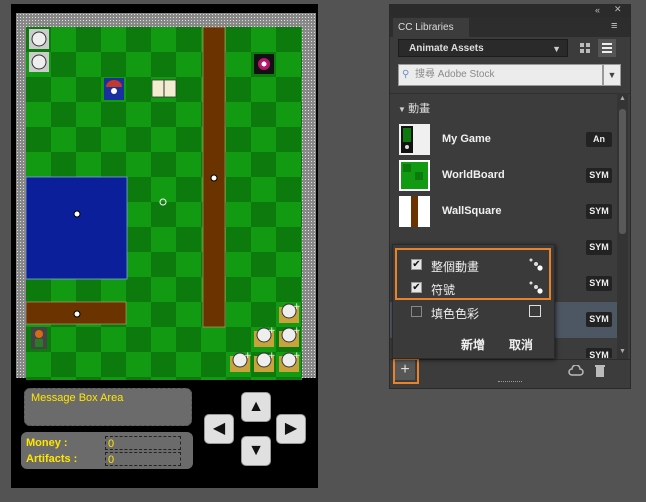  I want to click on message-box: Message Box Area, so click(108, 407).